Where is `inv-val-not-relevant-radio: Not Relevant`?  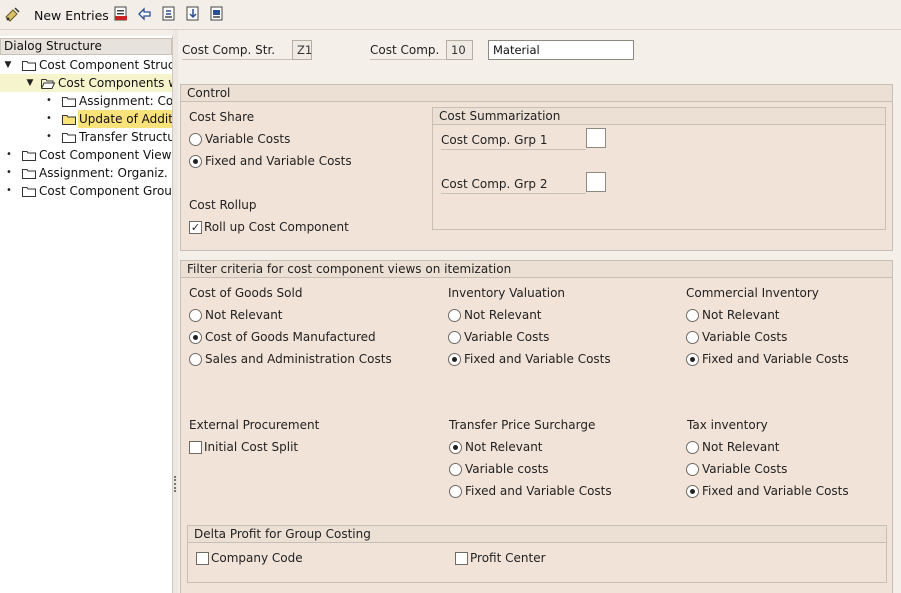
inv-val-not-relevant-radio: Not Relevant is located at coordinates (495, 315).